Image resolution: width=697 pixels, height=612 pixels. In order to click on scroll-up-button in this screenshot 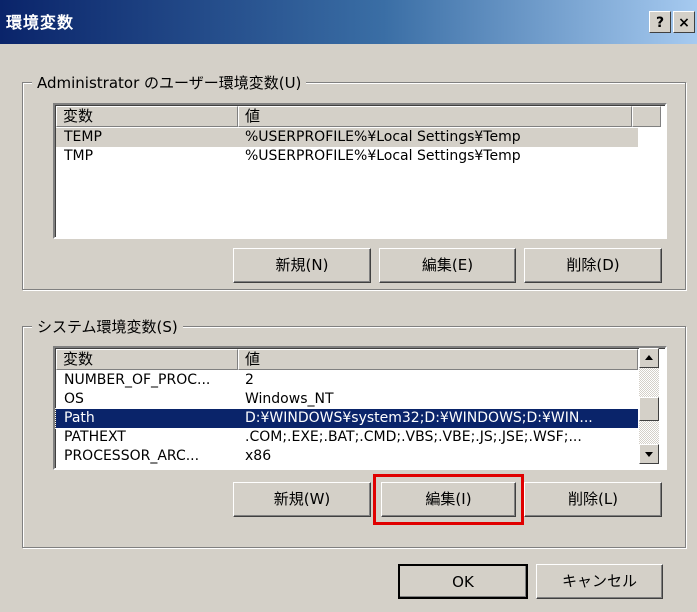, I will do `click(649, 358)`.